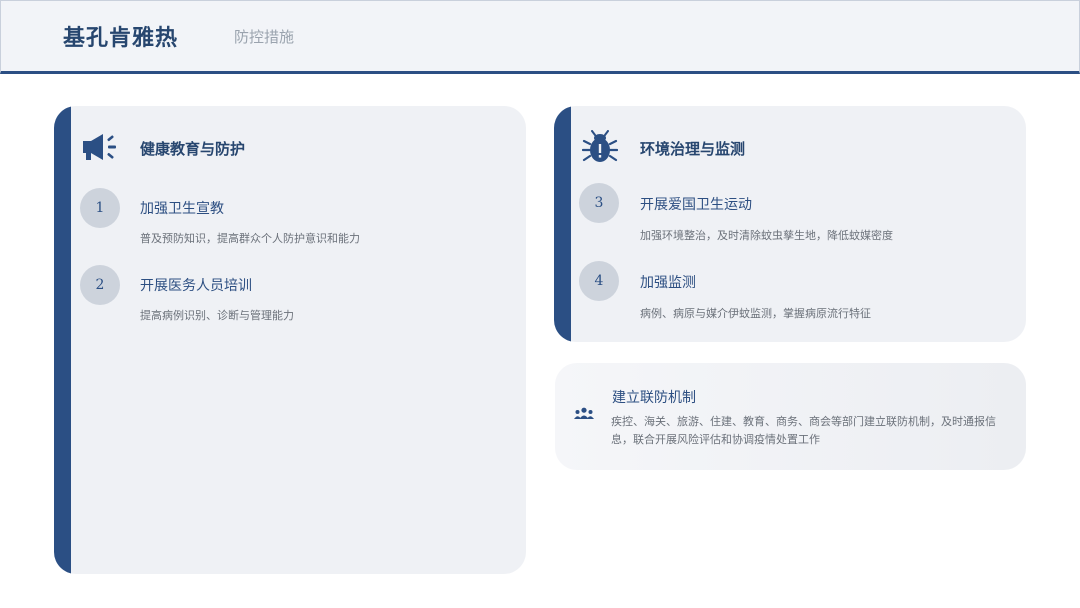 The height and width of the screenshot is (608, 1080). What do you see at coordinates (668, 283) in the screenshot?
I see `item-title: 加强监测` at bounding box center [668, 283].